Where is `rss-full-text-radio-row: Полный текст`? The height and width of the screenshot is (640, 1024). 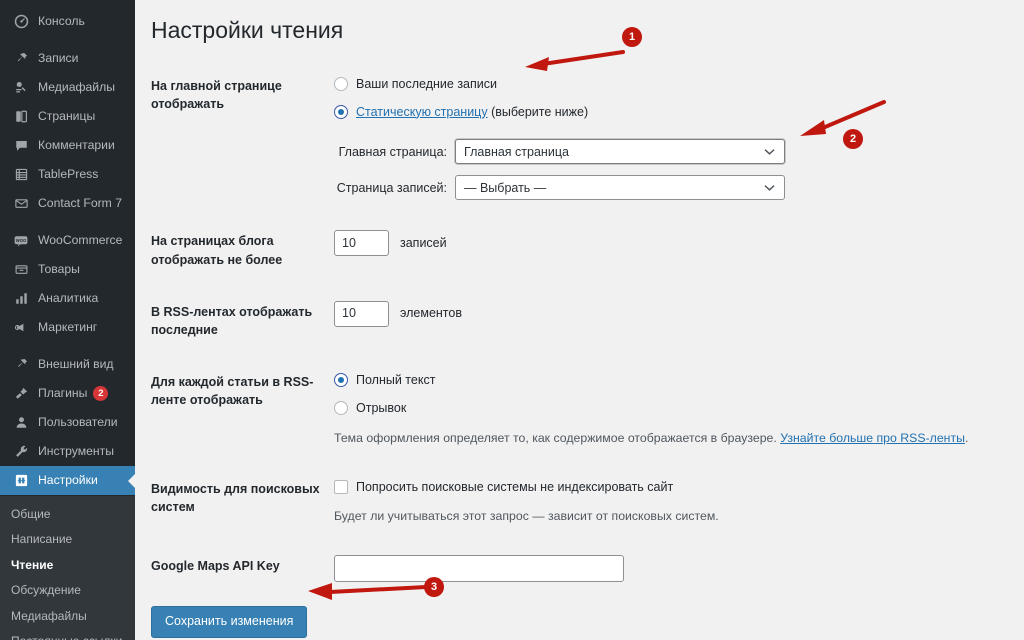 rss-full-text-radio-row: Полный текст is located at coordinates (666, 380).